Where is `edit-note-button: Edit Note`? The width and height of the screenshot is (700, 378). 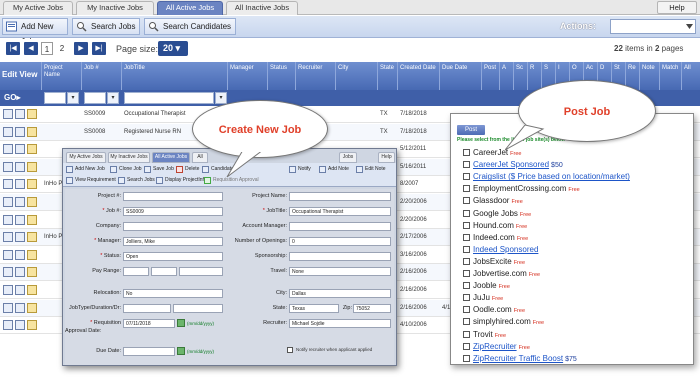 edit-note-button: Edit Note is located at coordinates (370, 169).